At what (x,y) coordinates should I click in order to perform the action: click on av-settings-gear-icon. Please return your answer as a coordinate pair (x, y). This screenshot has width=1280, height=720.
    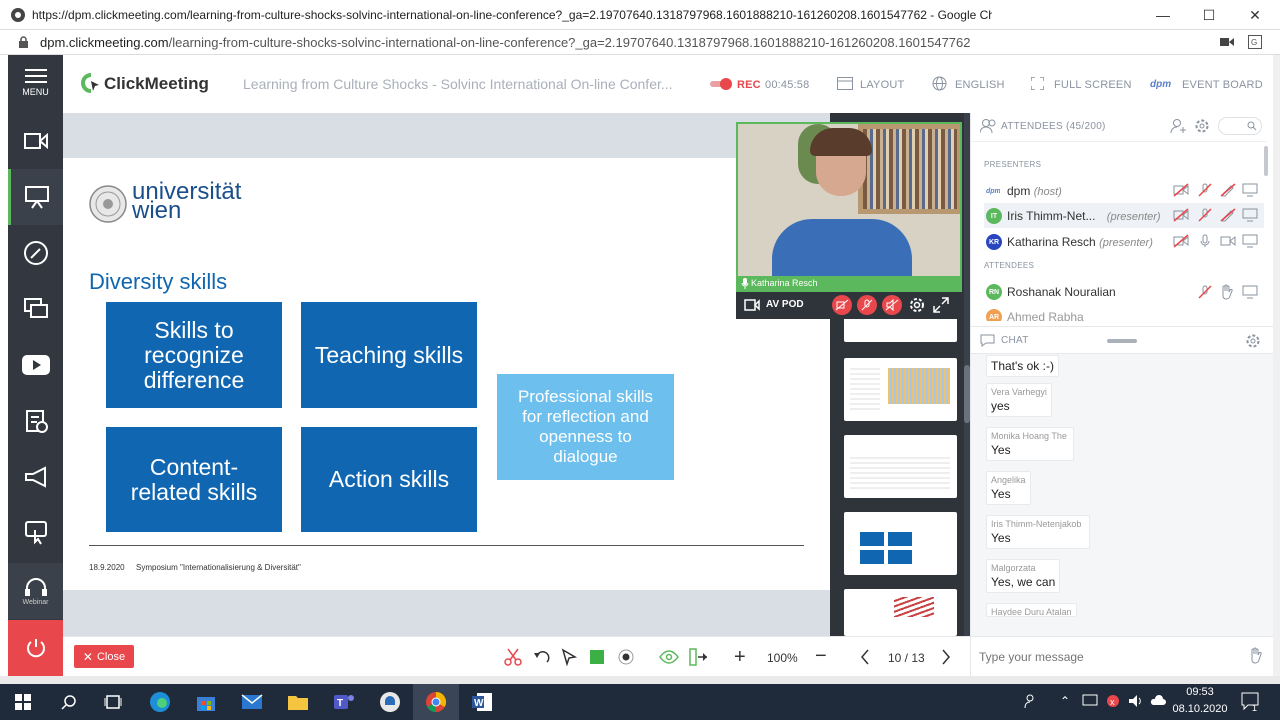
    Looking at the image, I should click on (917, 305).